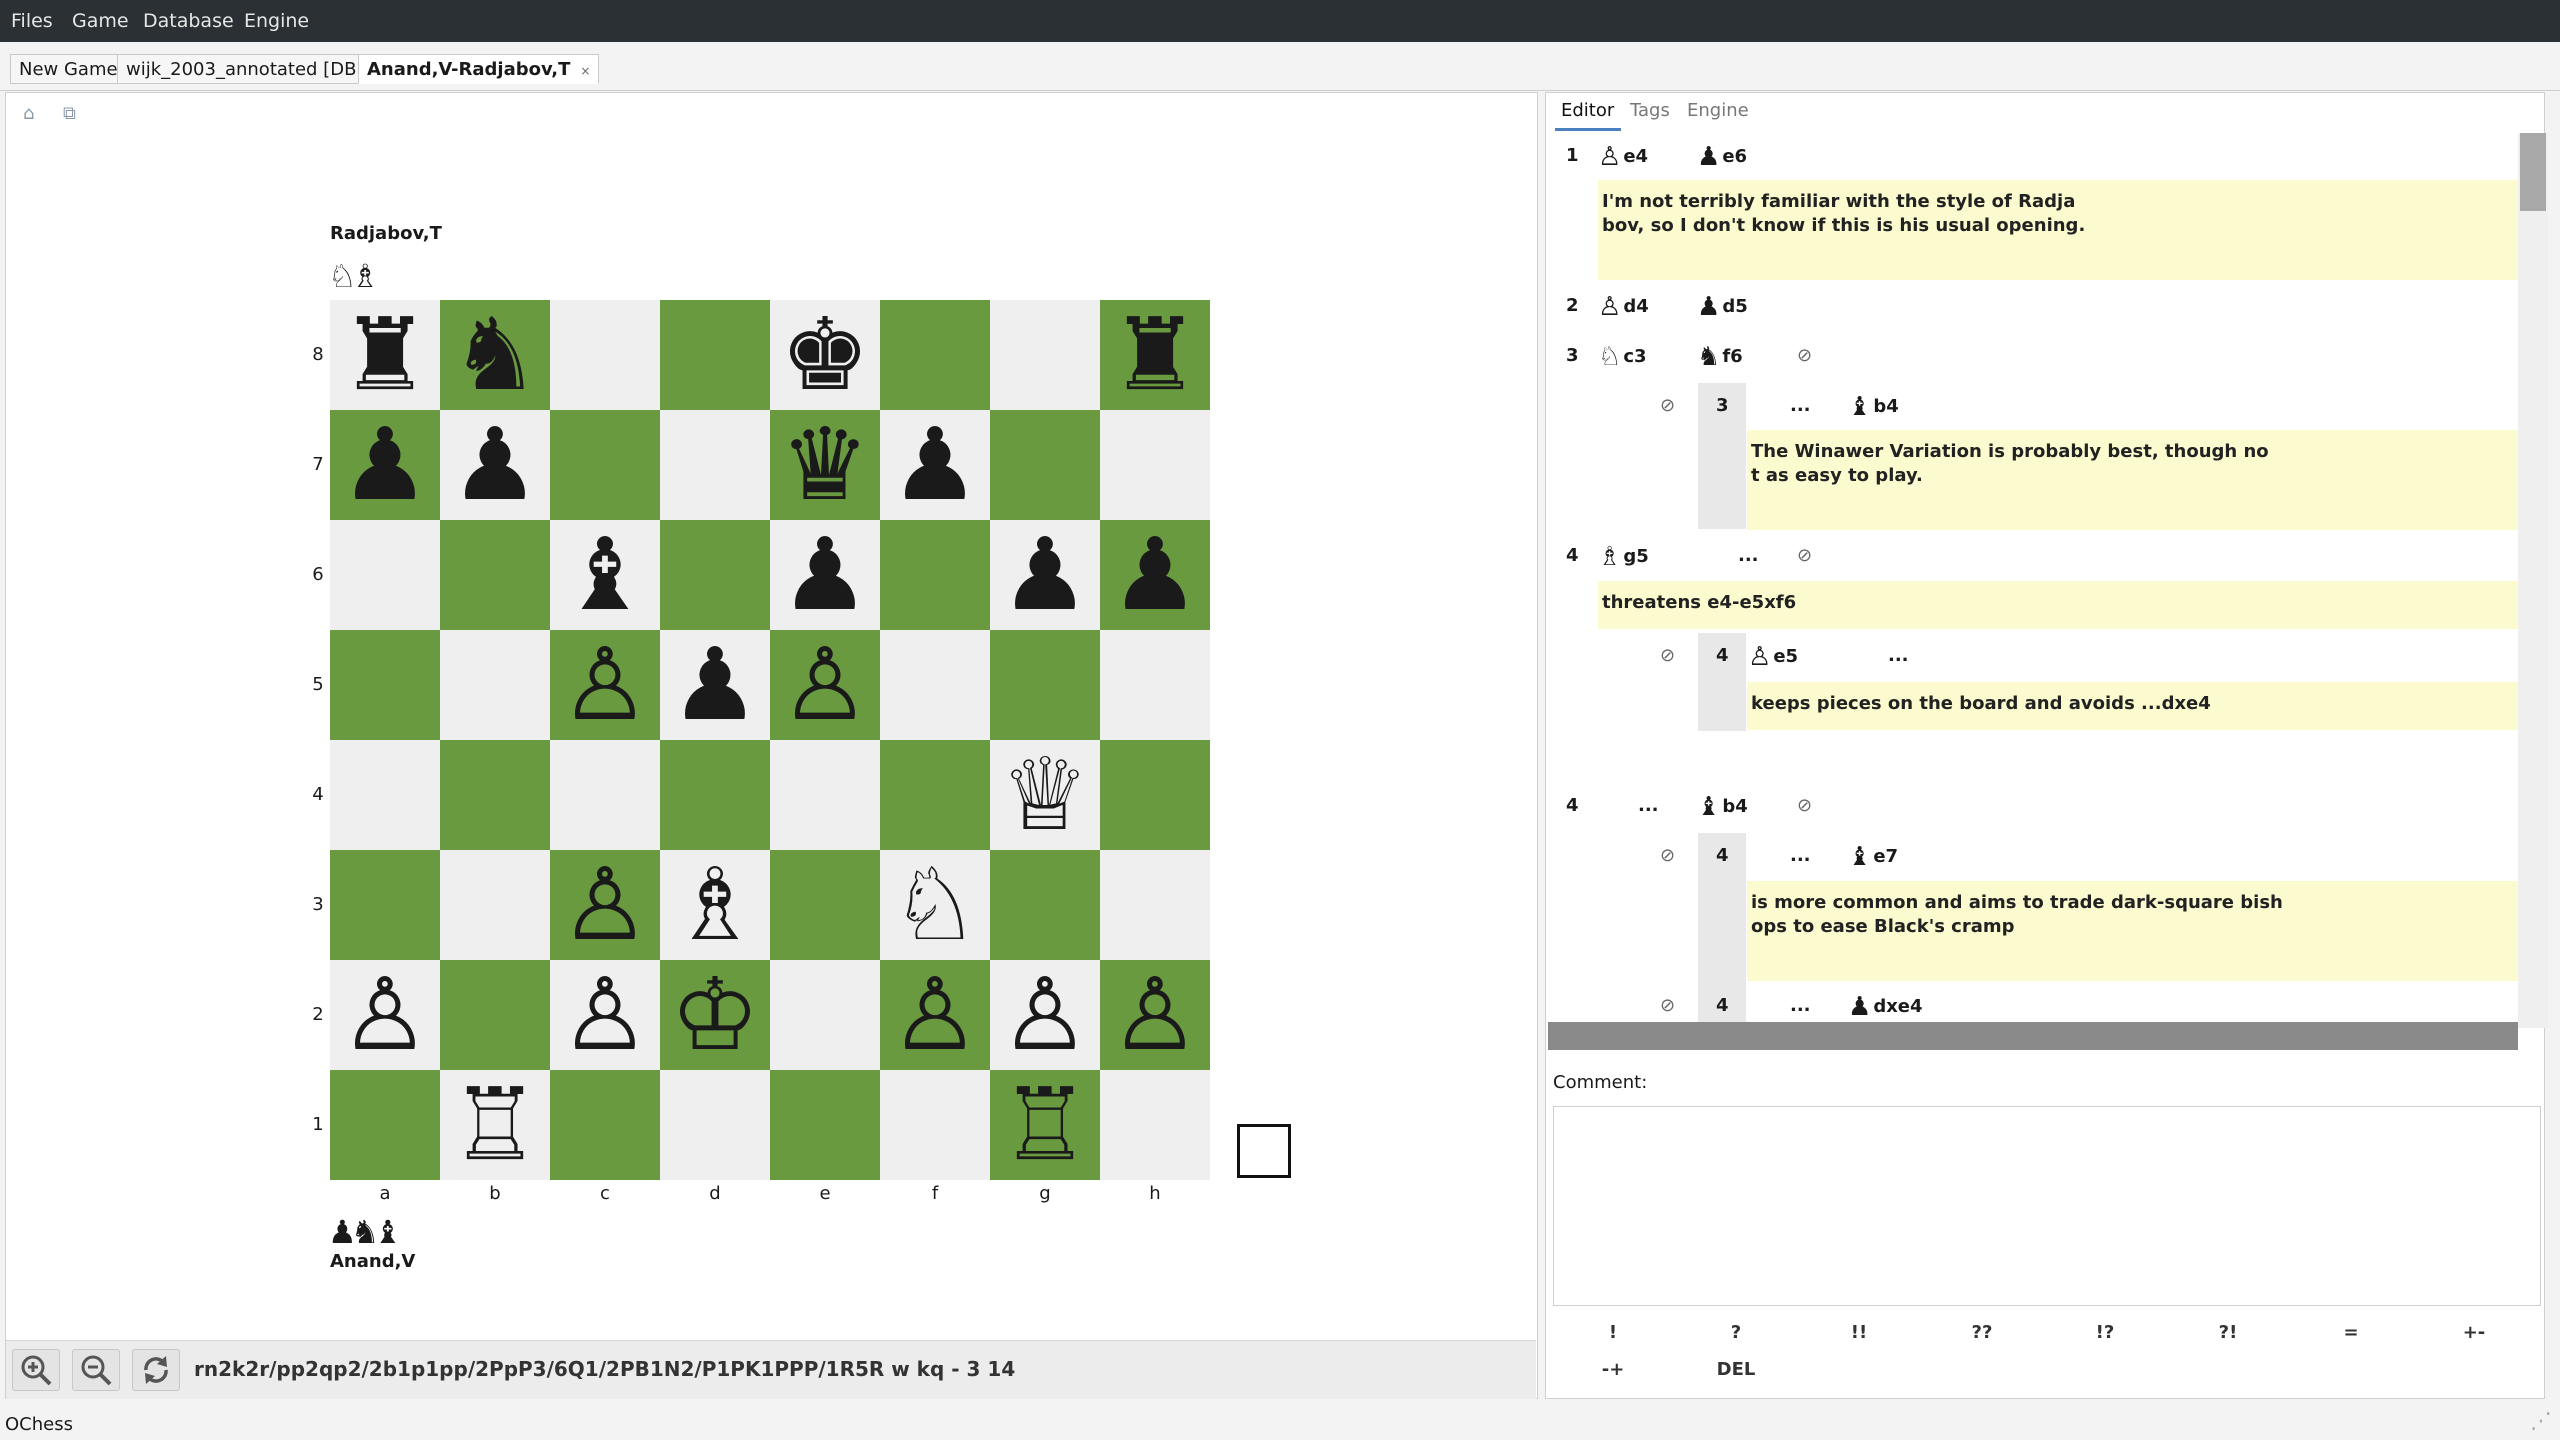  I want to click on square-b6, so click(495, 575).